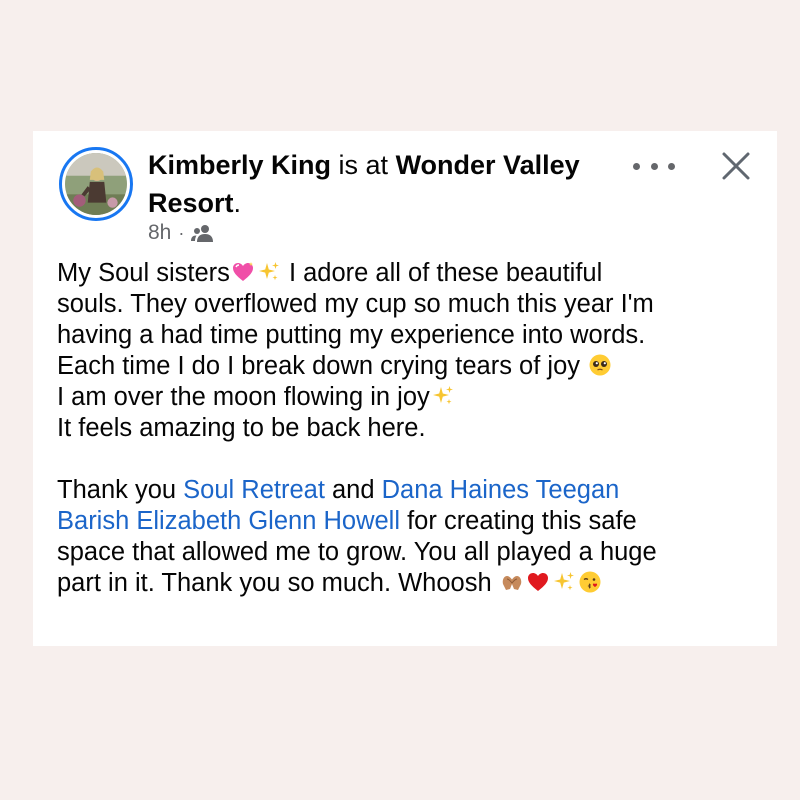 Image resolution: width=800 pixels, height=800 pixels. What do you see at coordinates (488, 165) in the screenshot?
I see `location-link: Wonder Valley` at bounding box center [488, 165].